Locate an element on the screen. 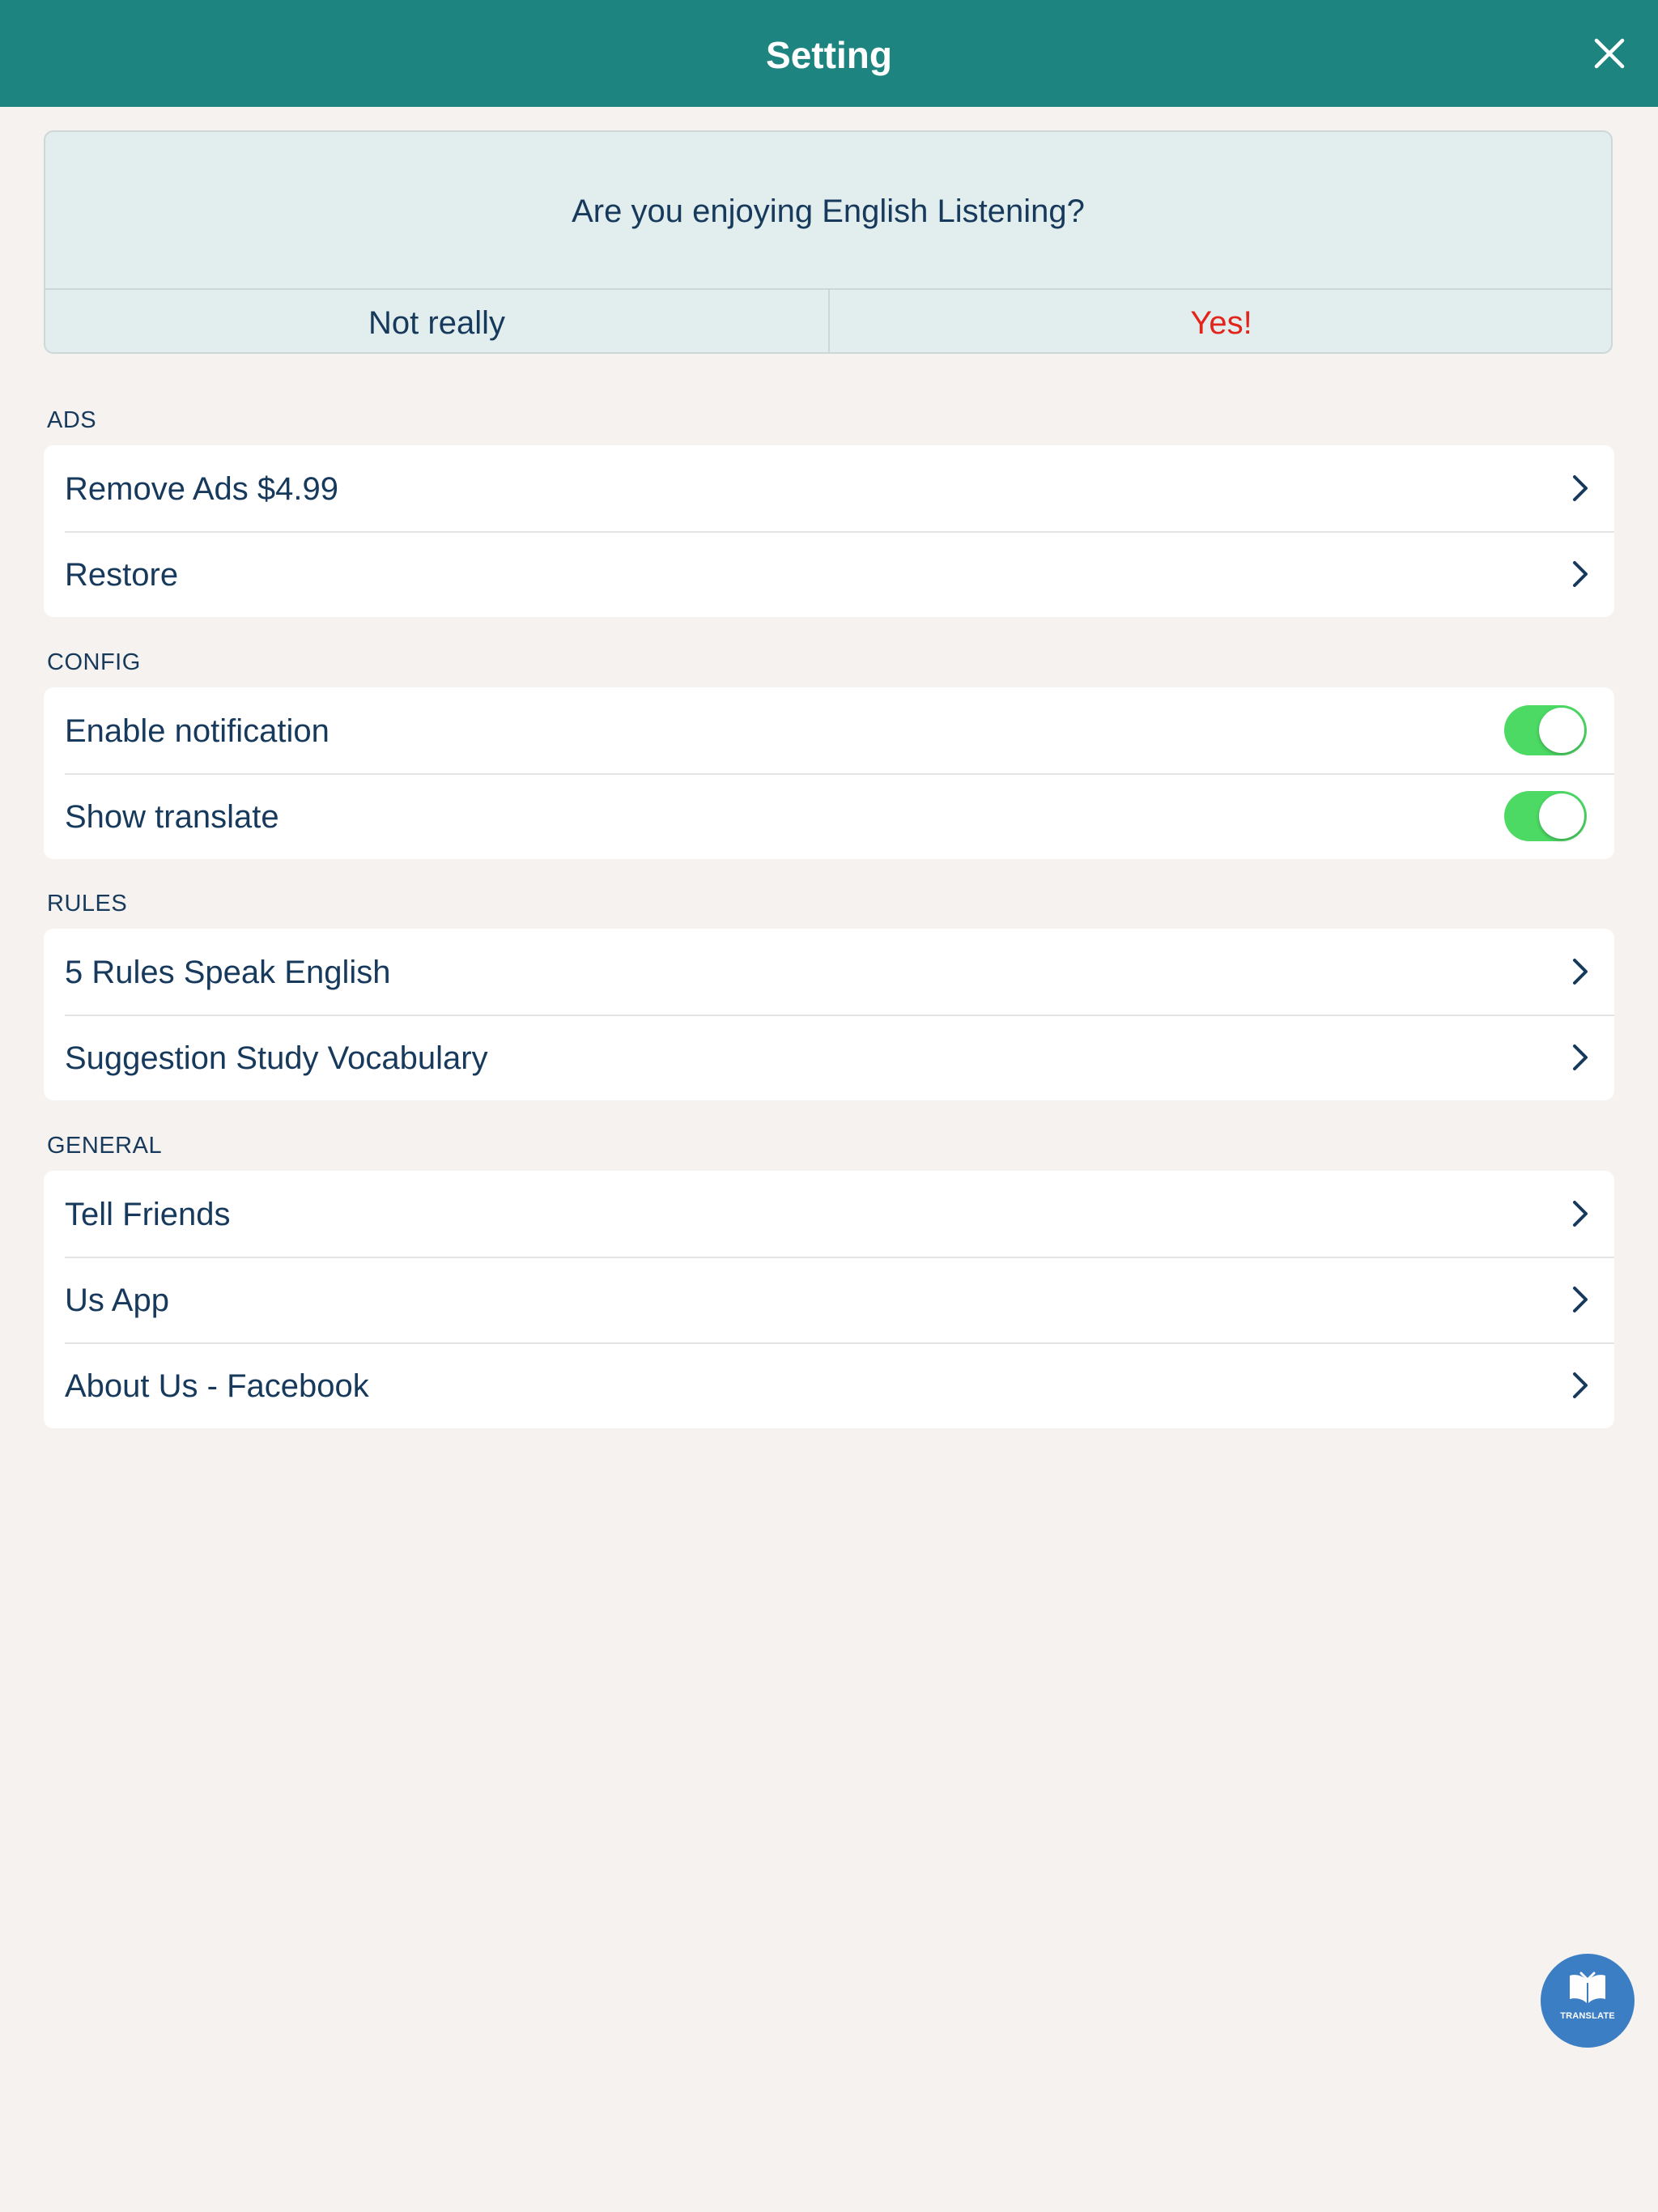 The width and height of the screenshot is (1658, 2212). row-label: Tell Friends is located at coordinates (148, 1214).